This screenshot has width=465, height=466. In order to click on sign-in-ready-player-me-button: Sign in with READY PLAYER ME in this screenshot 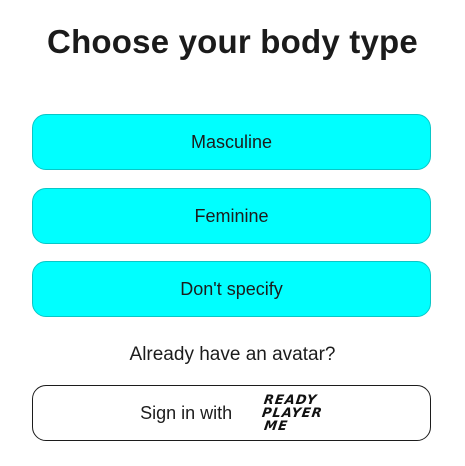, I will do `click(231, 413)`.